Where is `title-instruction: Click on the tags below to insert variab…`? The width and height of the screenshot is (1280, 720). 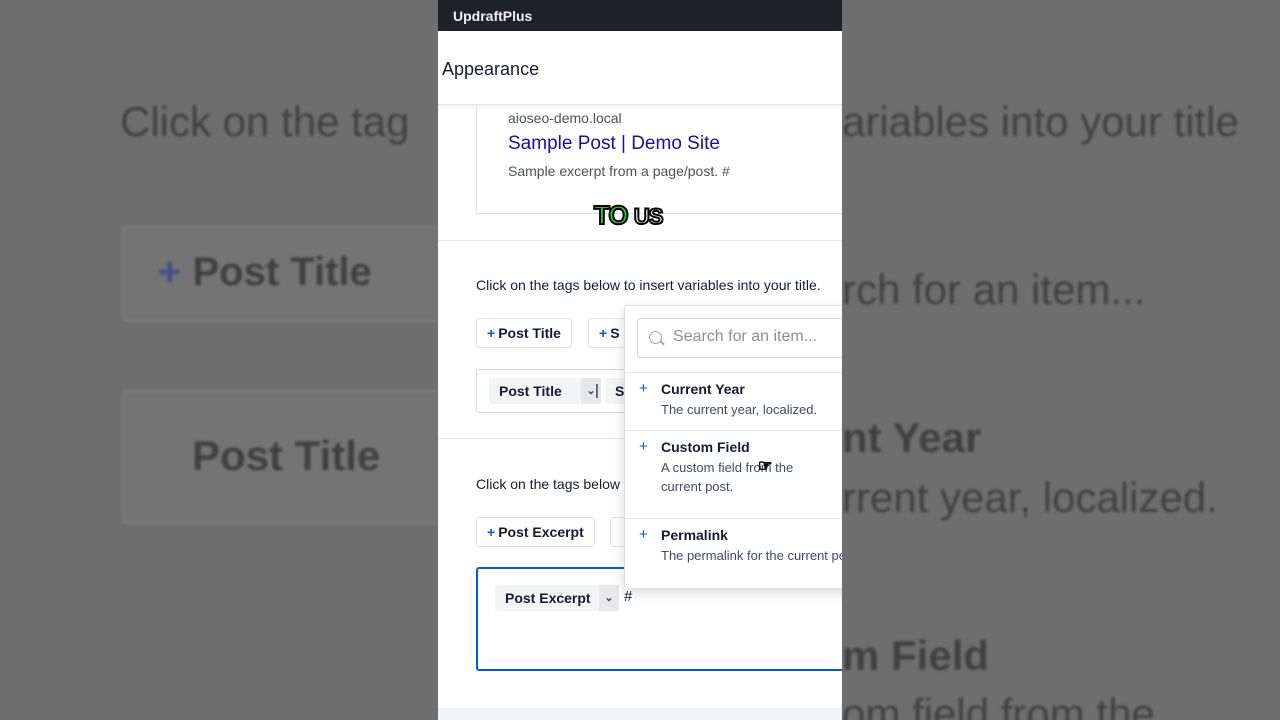
title-instruction: Click on the tags below to insert variab… is located at coordinates (648, 285).